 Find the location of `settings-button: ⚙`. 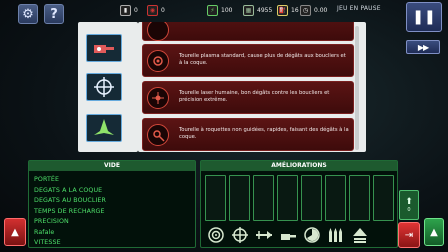

settings-button: ⚙ is located at coordinates (28, 14).